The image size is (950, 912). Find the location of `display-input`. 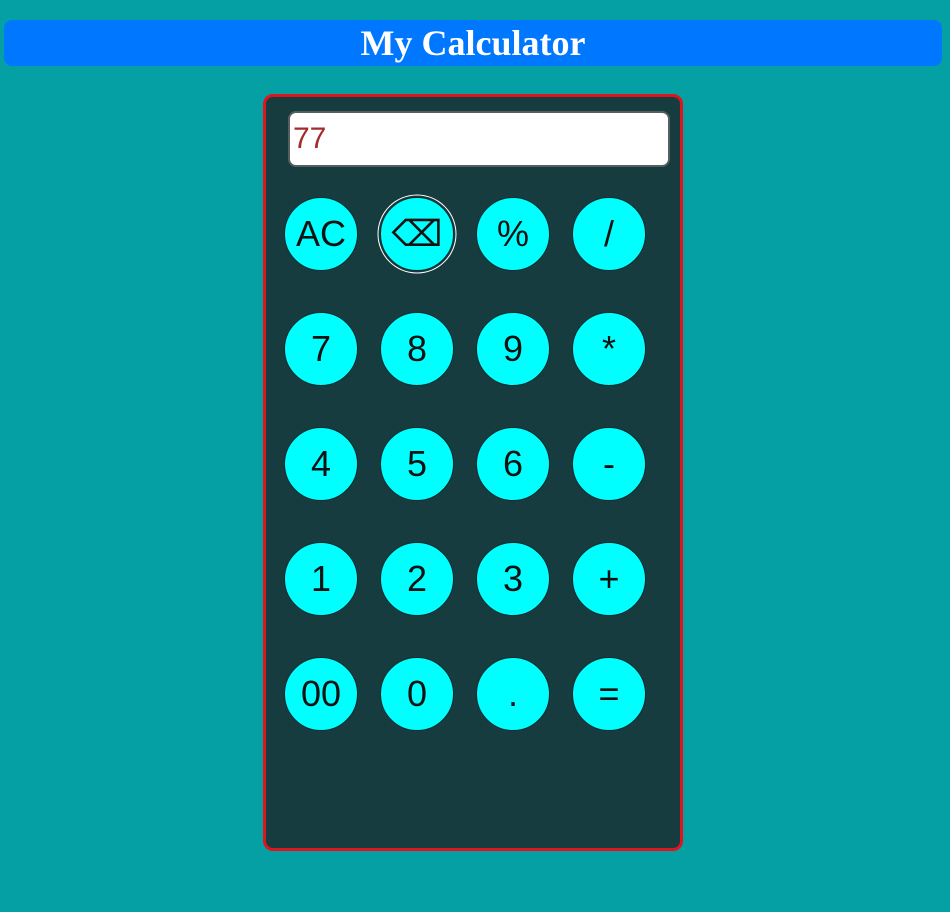

display-input is located at coordinates (479, 139).